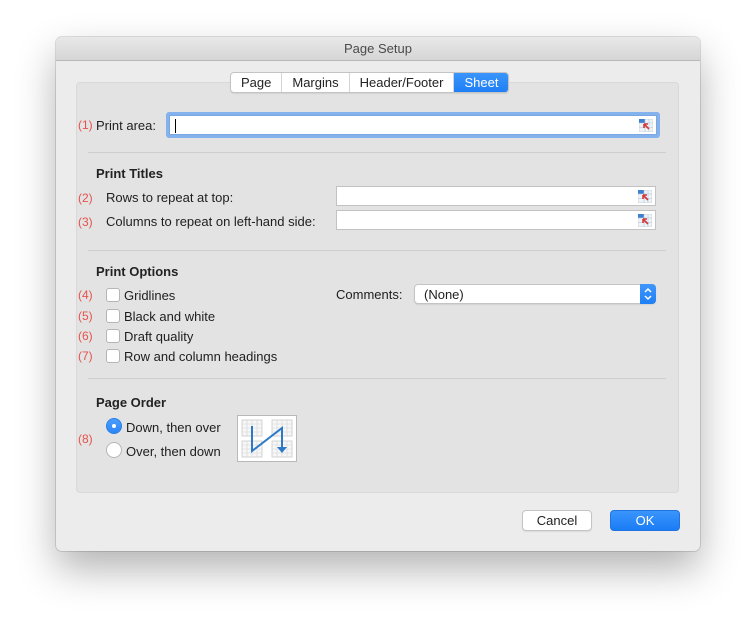  I want to click on print-titles-heading: Print Titles, so click(129, 173).